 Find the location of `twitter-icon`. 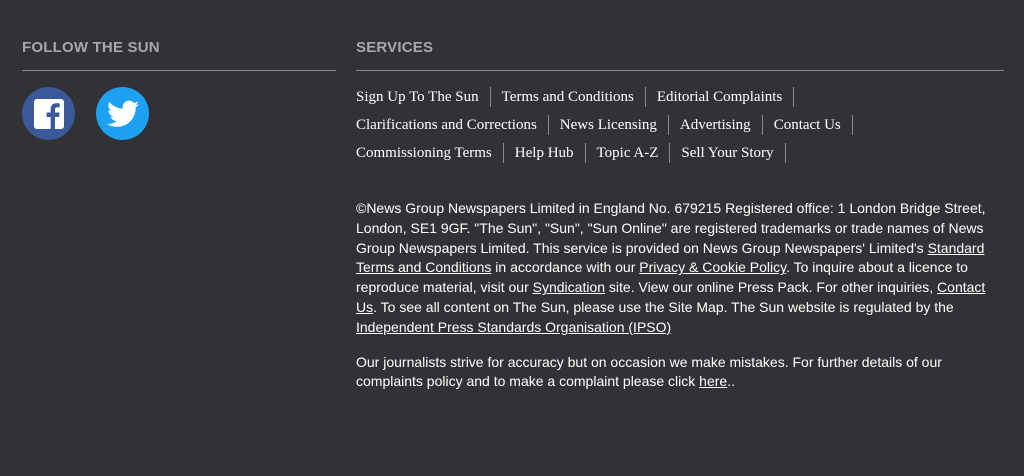

twitter-icon is located at coordinates (122, 113).